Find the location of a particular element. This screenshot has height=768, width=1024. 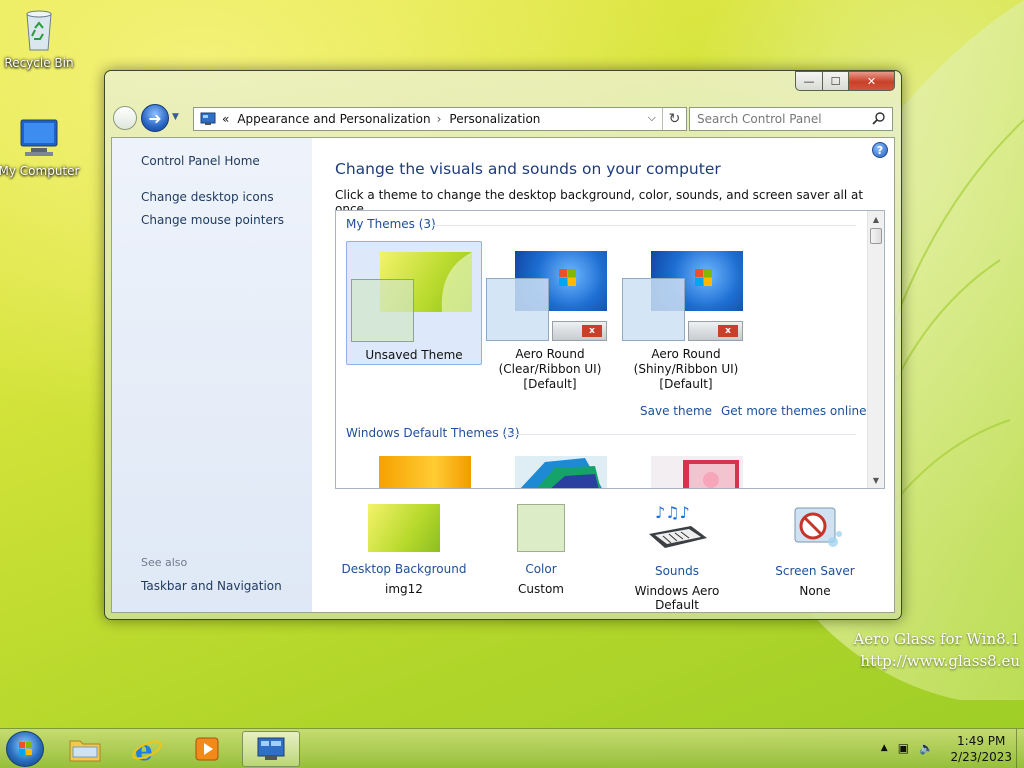

sounds-setting: ♪♫♪ Sounds Windows Aero Default is located at coordinates (677, 557).